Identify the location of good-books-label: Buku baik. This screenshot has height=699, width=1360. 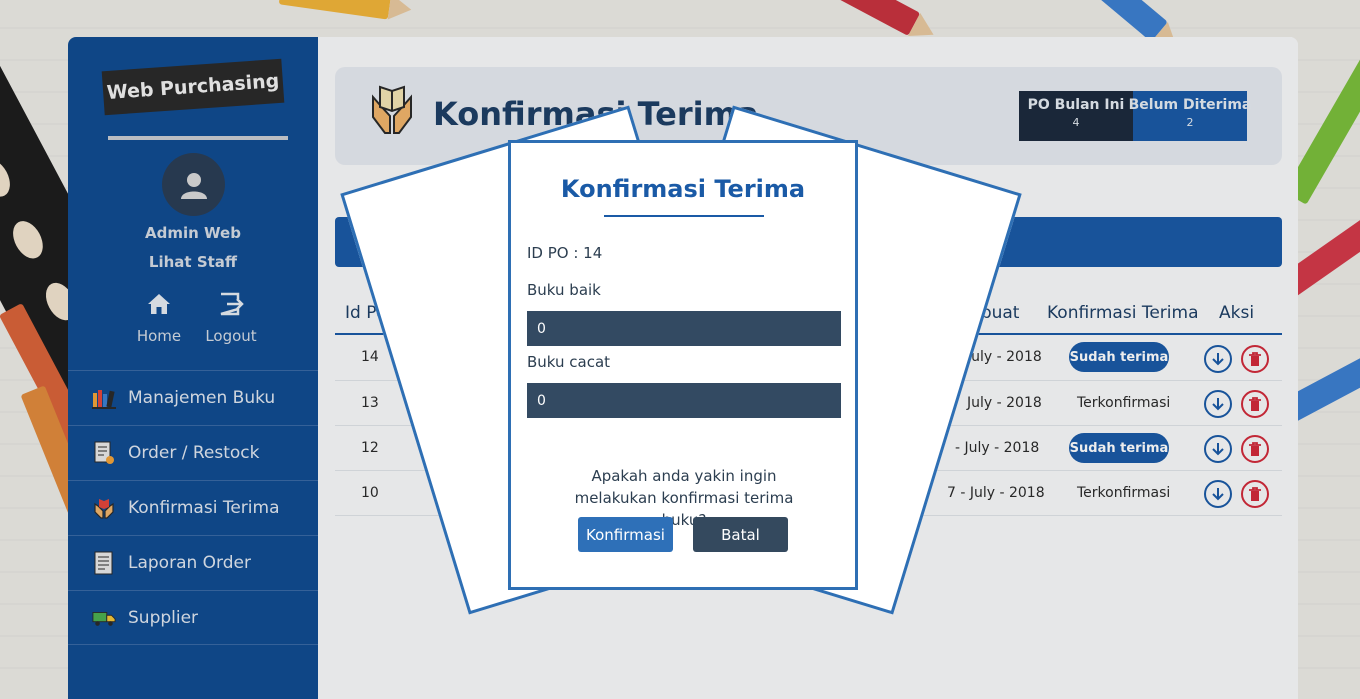
(564, 290).